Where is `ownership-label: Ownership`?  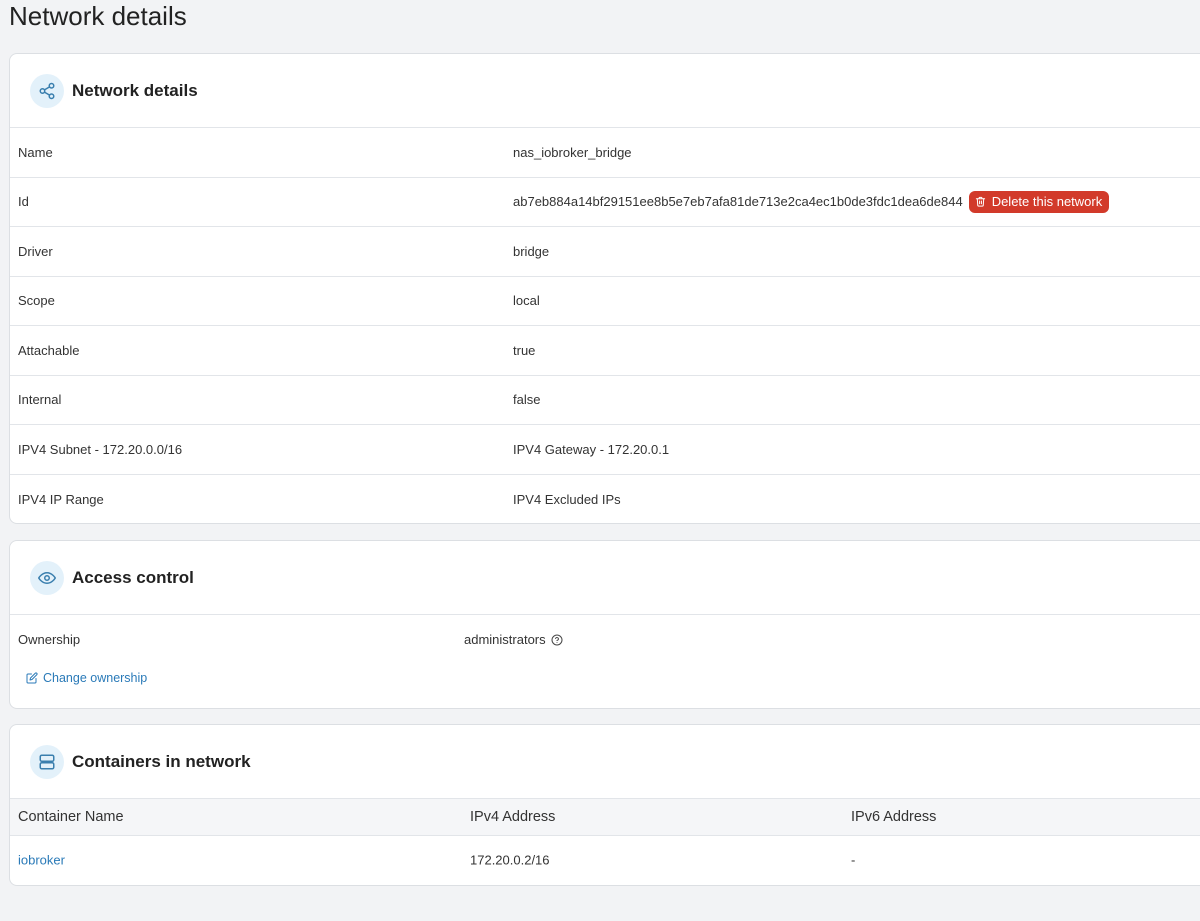 ownership-label: Ownership is located at coordinates (49, 639).